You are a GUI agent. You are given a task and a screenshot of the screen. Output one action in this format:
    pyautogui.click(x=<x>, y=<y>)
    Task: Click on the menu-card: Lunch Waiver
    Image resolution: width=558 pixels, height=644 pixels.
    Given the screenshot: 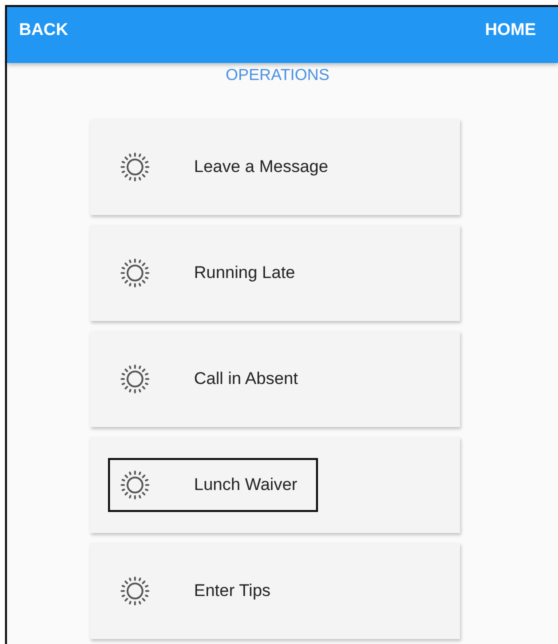 What is the action you would take?
    pyautogui.click(x=275, y=485)
    